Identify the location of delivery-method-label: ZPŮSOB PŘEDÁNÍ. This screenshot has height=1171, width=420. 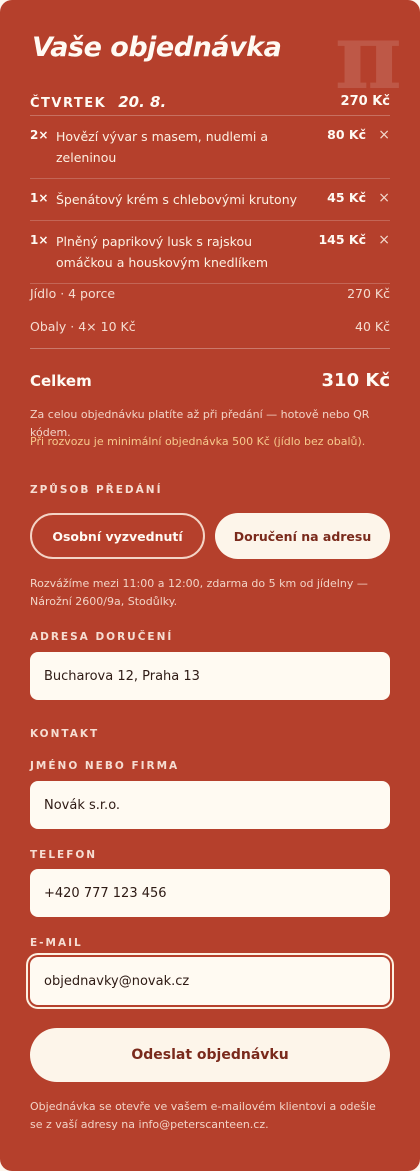
(96, 490).